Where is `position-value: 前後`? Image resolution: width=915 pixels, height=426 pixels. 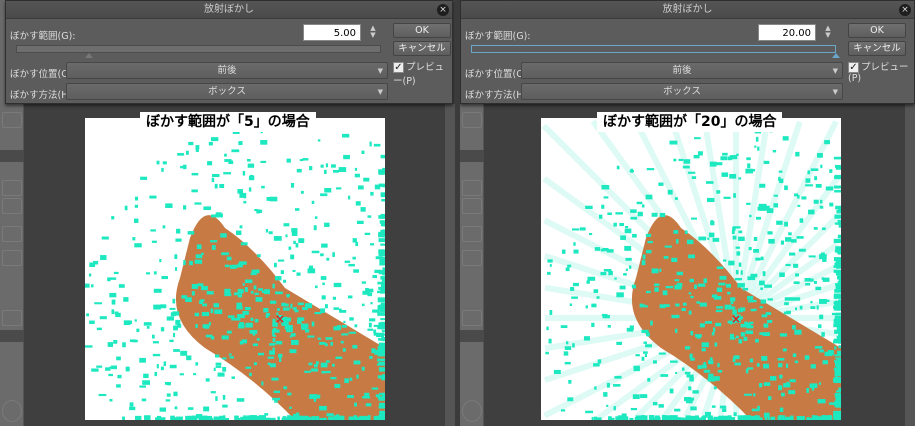 position-value: 前後 is located at coordinates (227, 70).